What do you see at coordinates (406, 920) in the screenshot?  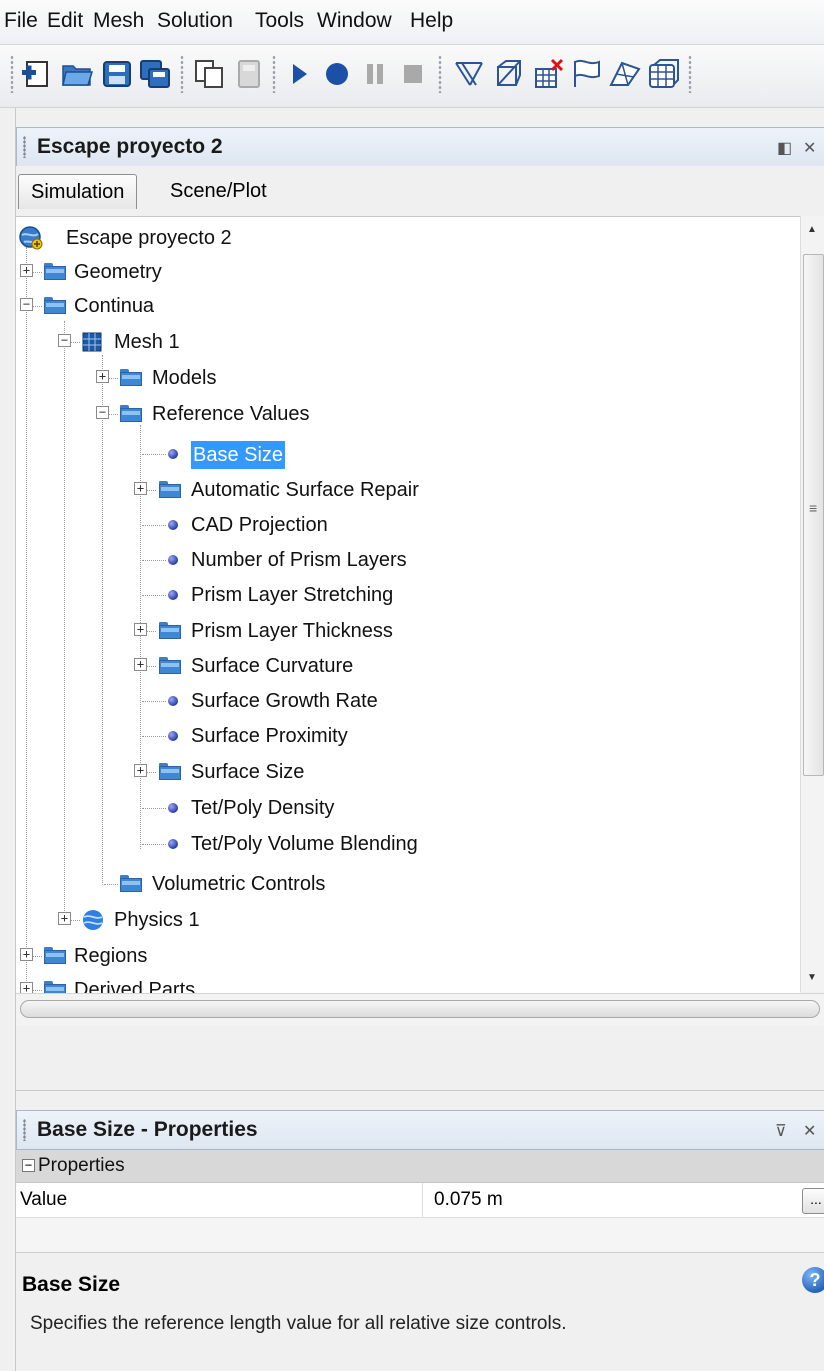 I see `tree-node-physics-1: + Physics 1` at bounding box center [406, 920].